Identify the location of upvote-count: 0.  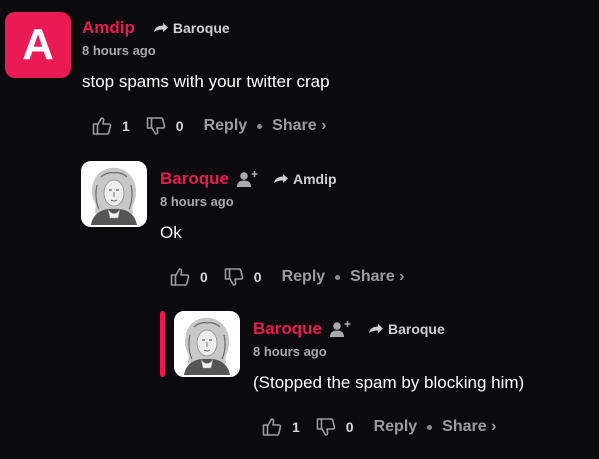
(204, 277).